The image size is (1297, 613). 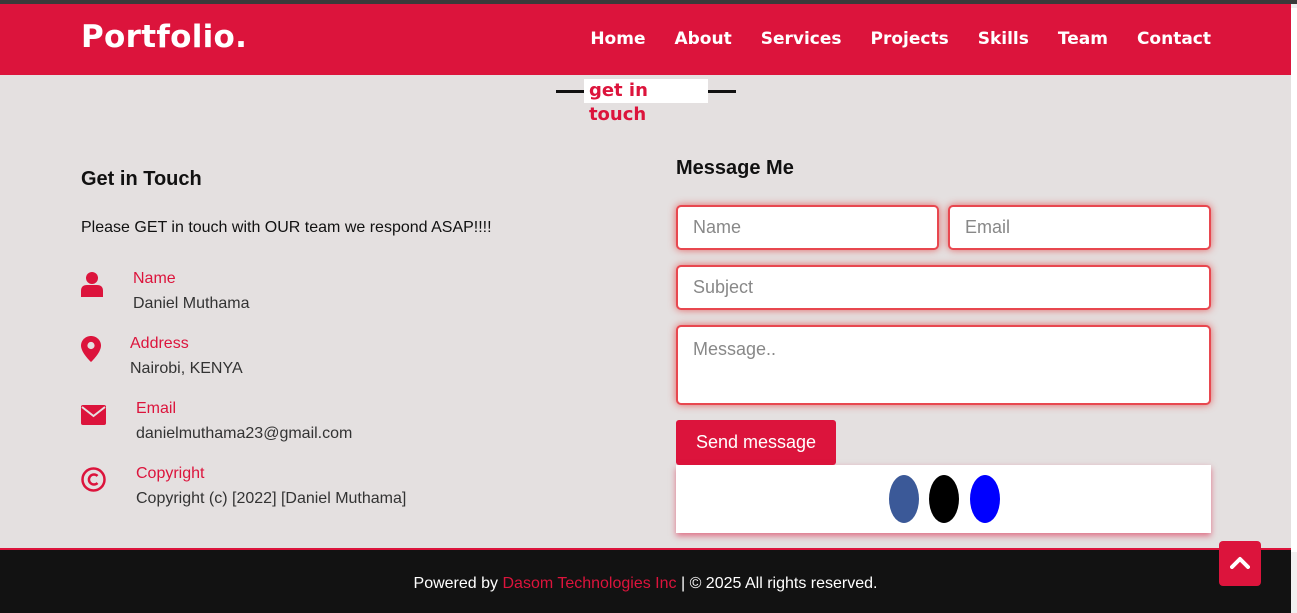 What do you see at coordinates (910, 39) in the screenshot?
I see `nav-link-projects: Projects` at bounding box center [910, 39].